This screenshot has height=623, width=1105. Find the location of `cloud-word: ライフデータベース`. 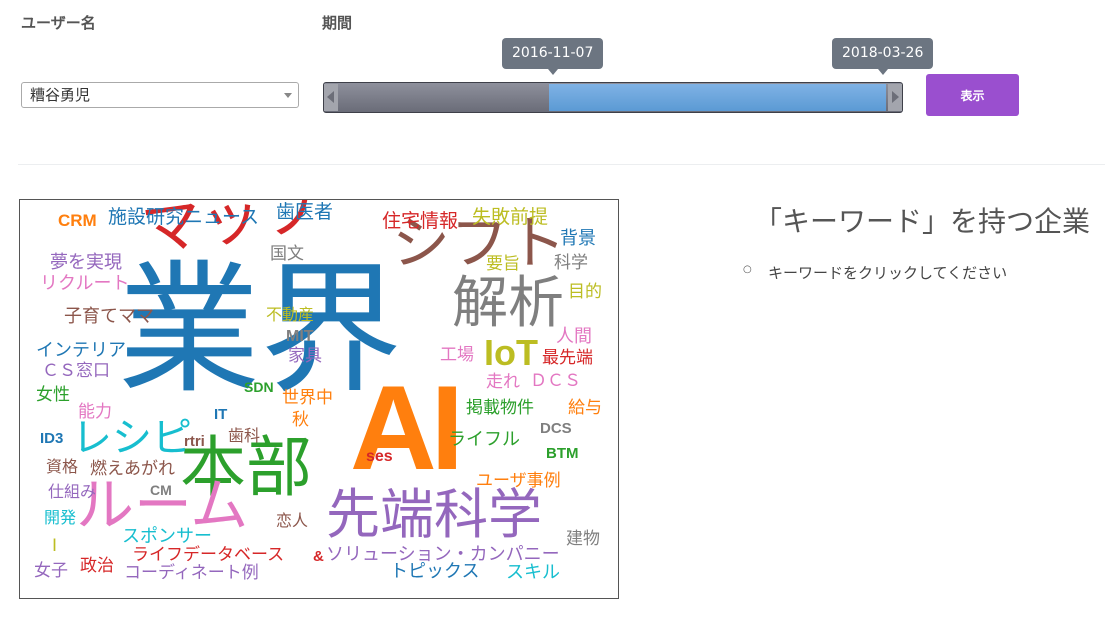

cloud-word: ライフデータベース is located at coordinates (208, 555).